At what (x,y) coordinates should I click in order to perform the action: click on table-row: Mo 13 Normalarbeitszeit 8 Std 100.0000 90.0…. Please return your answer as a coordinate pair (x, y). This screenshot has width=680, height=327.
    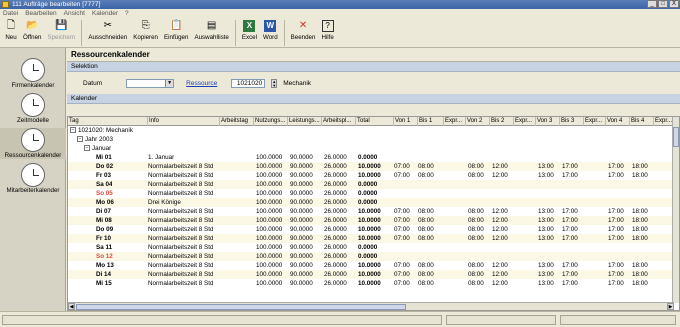
    Looking at the image, I should click on (371, 265).